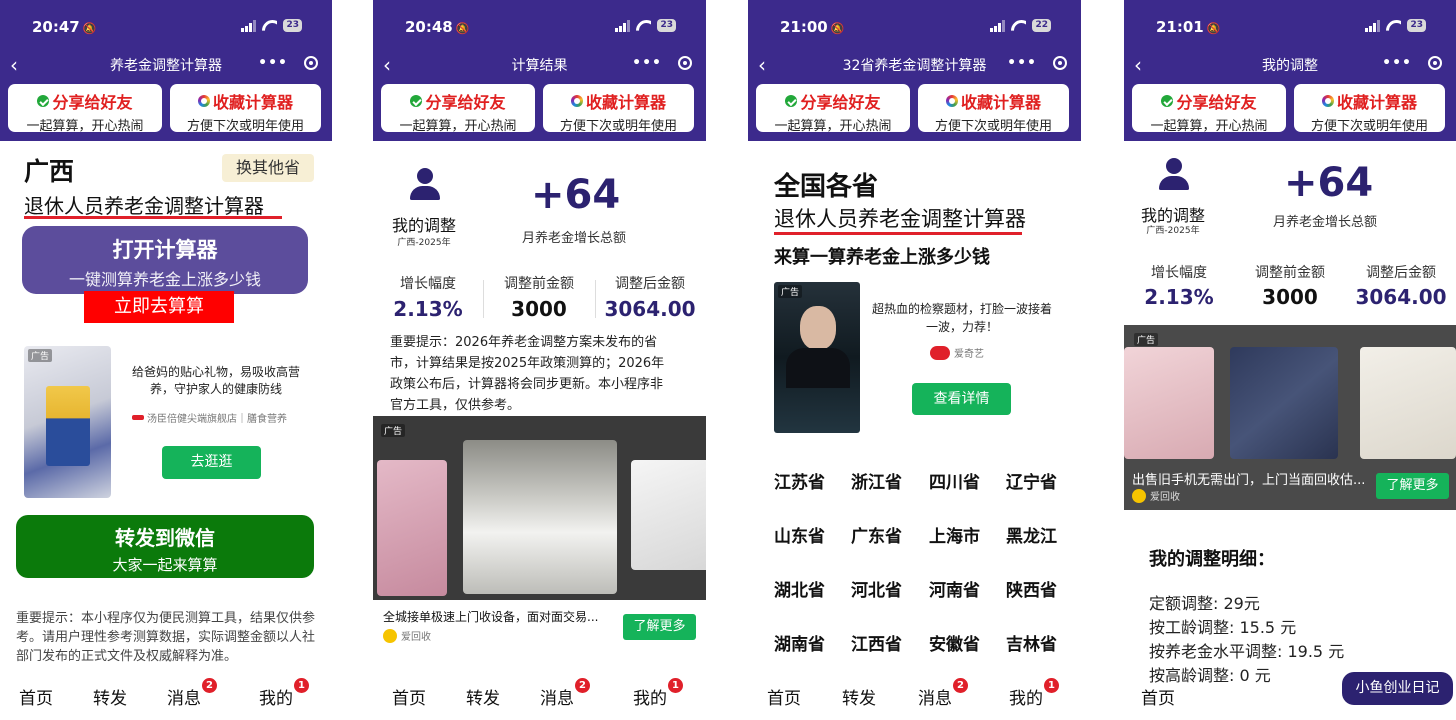  What do you see at coordinates (954, 480) in the screenshot?
I see `province-item: 四川省` at bounding box center [954, 480].